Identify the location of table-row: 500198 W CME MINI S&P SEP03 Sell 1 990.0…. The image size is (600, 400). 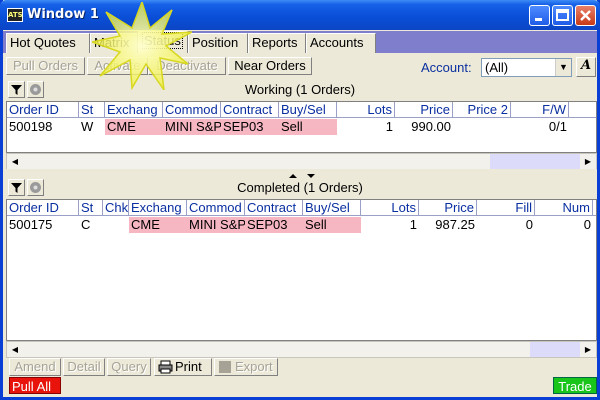
(301, 127).